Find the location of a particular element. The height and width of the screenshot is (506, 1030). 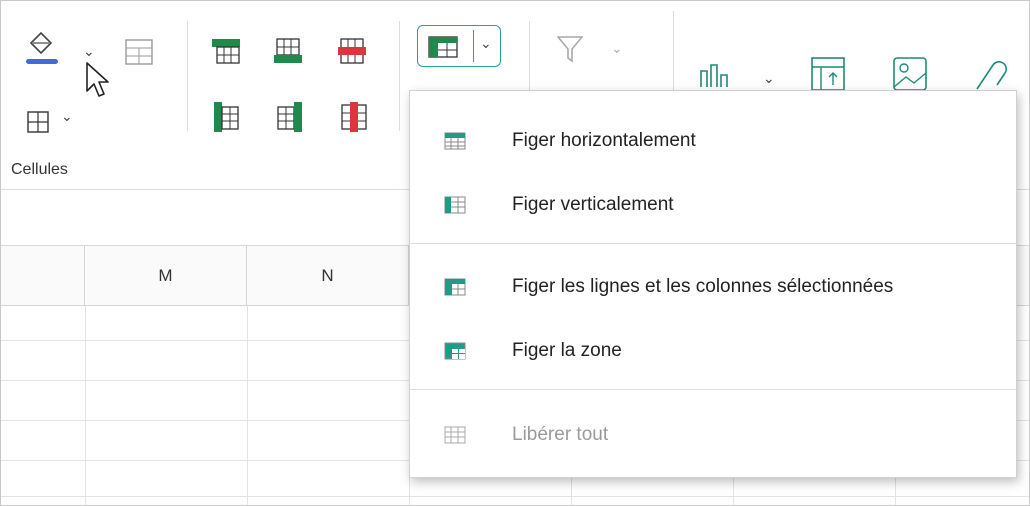

filter-icon is located at coordinates (570, 49).